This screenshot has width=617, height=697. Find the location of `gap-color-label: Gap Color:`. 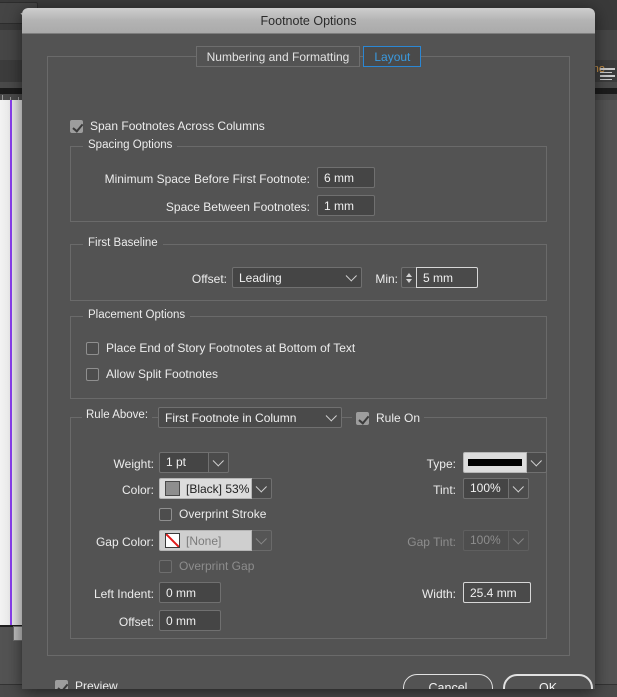

gap-color-label: Gap Color: is located at coordinates (124, 542).